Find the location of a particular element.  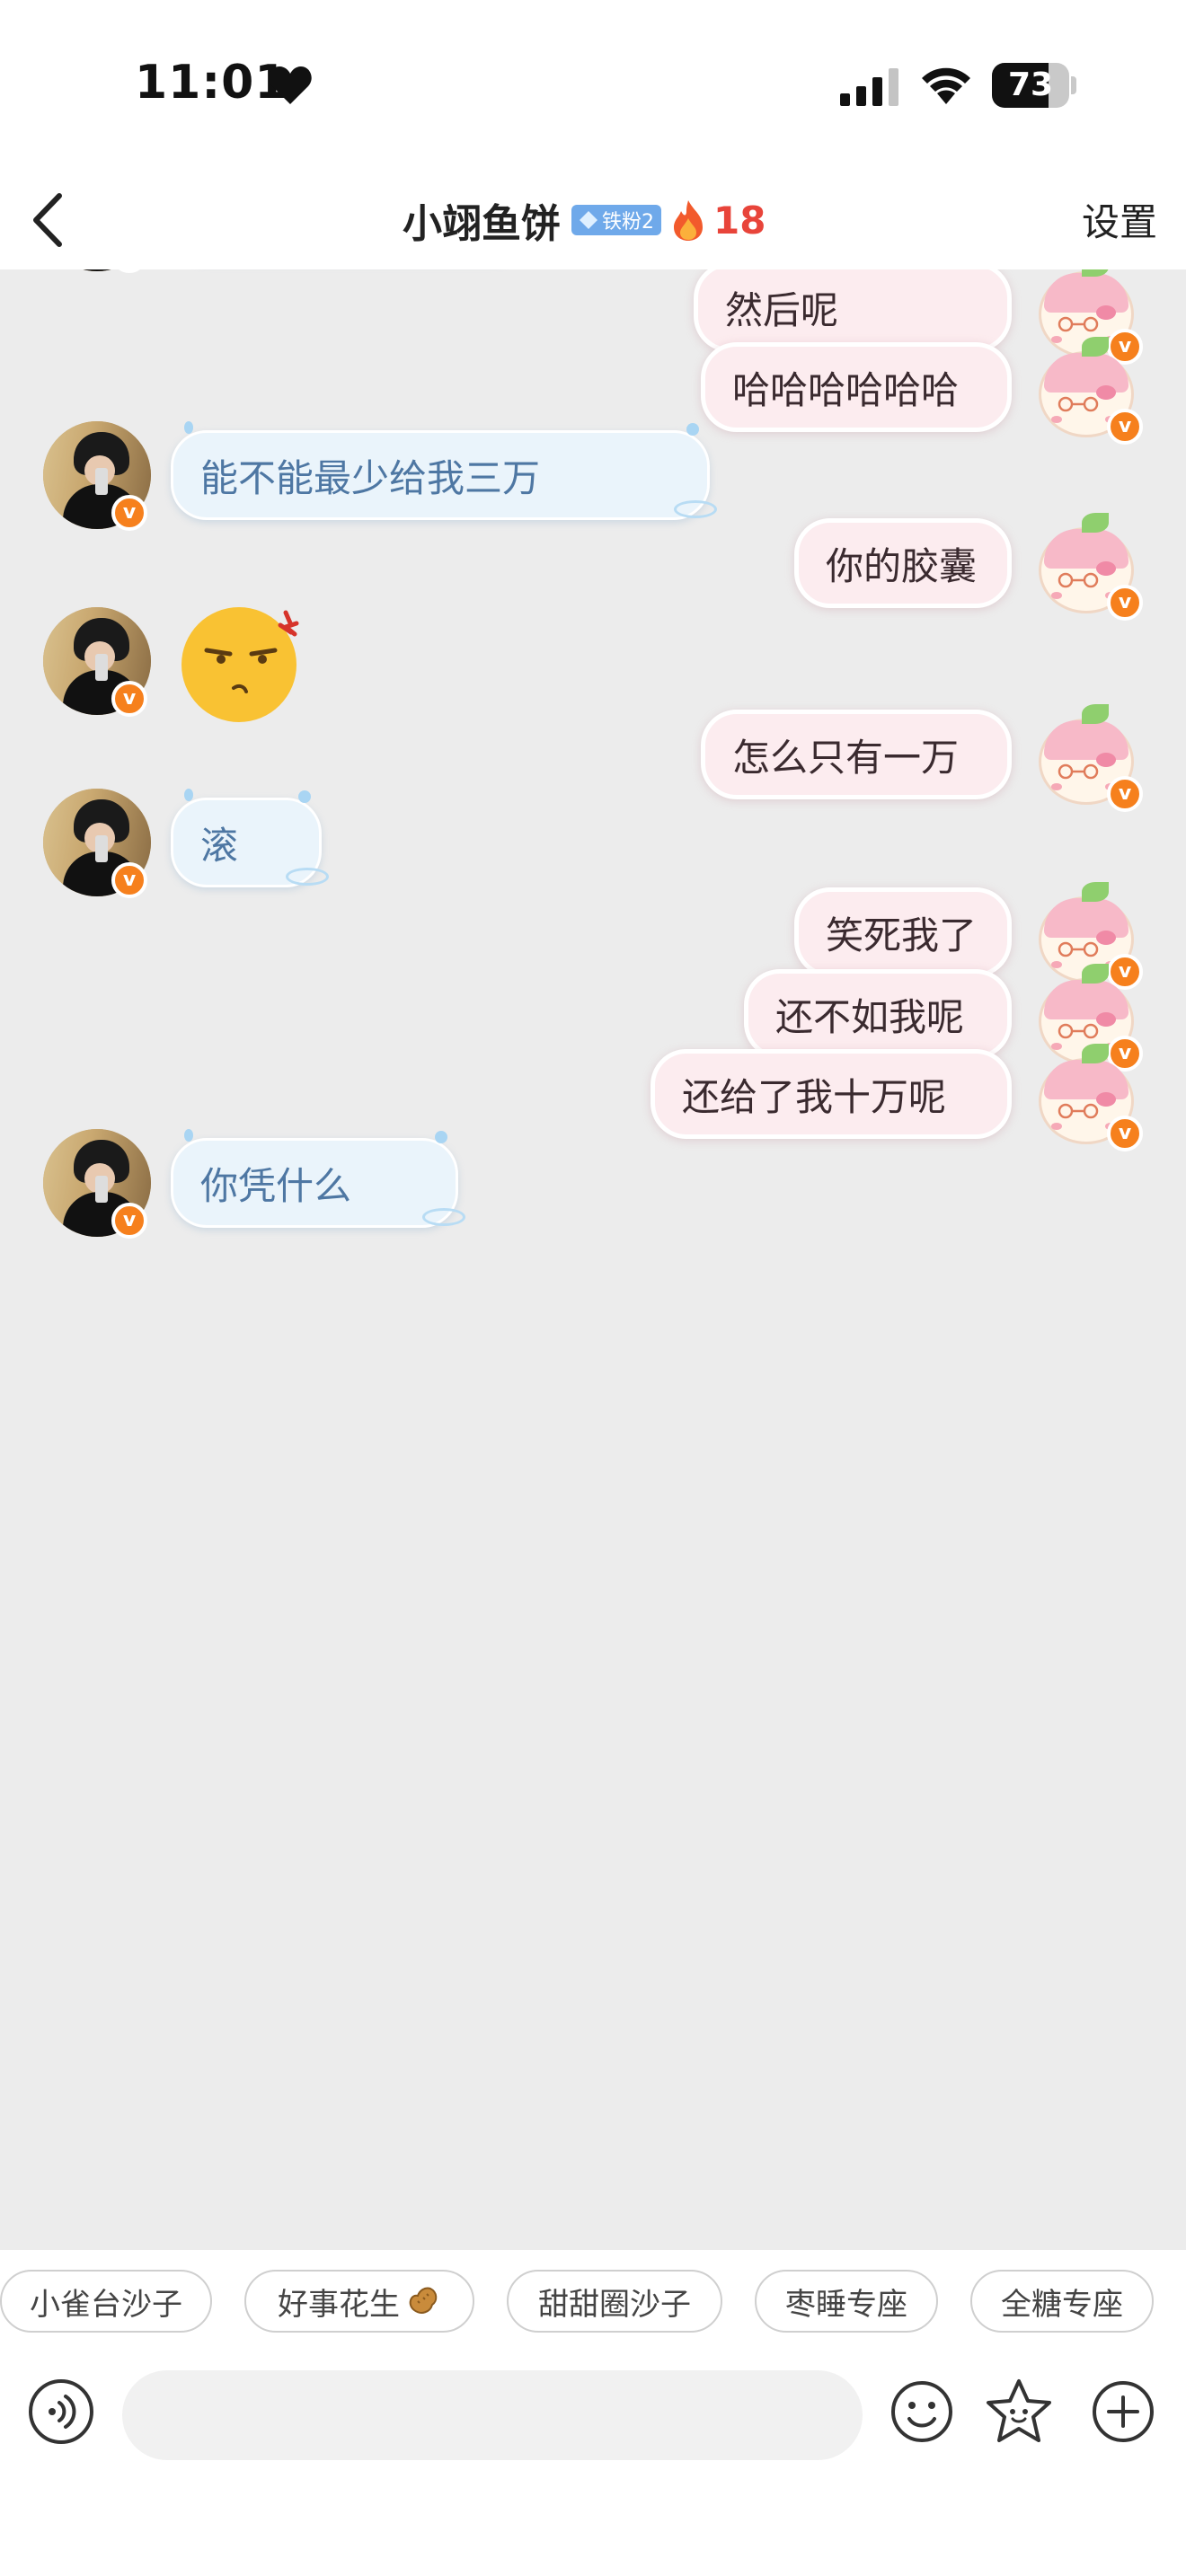

fan-level-badge: 铁粉2 is located at coordinates (616, 220).